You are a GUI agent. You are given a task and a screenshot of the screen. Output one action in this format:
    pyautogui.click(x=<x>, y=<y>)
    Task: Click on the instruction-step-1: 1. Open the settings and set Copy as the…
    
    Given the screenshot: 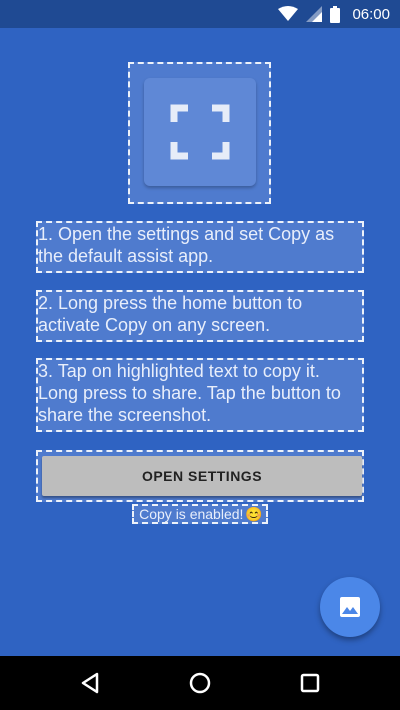 What is the action you would take?
    pyautogui.click(x=200, y=247)
    